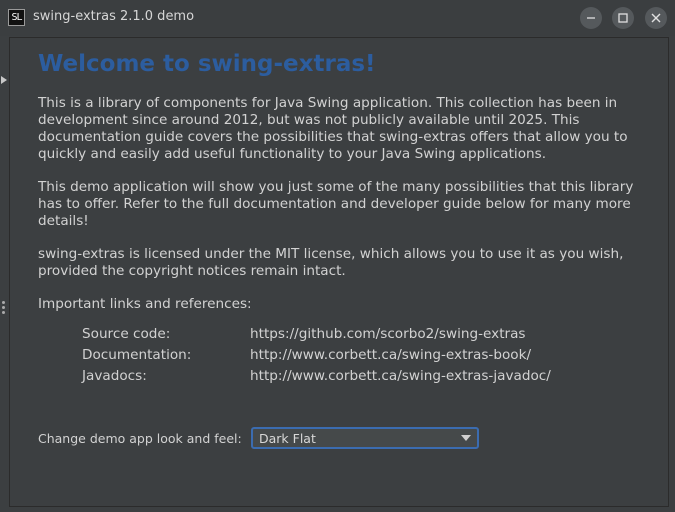  What do you see at coordinates (390, 355) in the screenshot?
I see `documentation-link: http://www.corbett.ca/swing-extras-book/` at bounding box center [390, 355].